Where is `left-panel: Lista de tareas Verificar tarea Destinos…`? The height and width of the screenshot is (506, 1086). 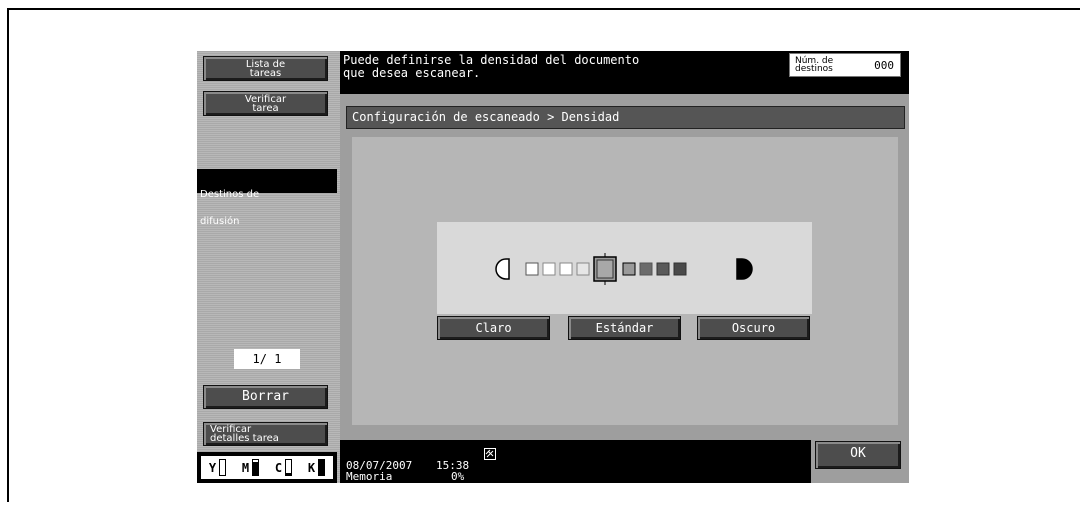 left-panel: Lista de tareas Verificar tarea Destinos… is located at coordinates (268, 267).